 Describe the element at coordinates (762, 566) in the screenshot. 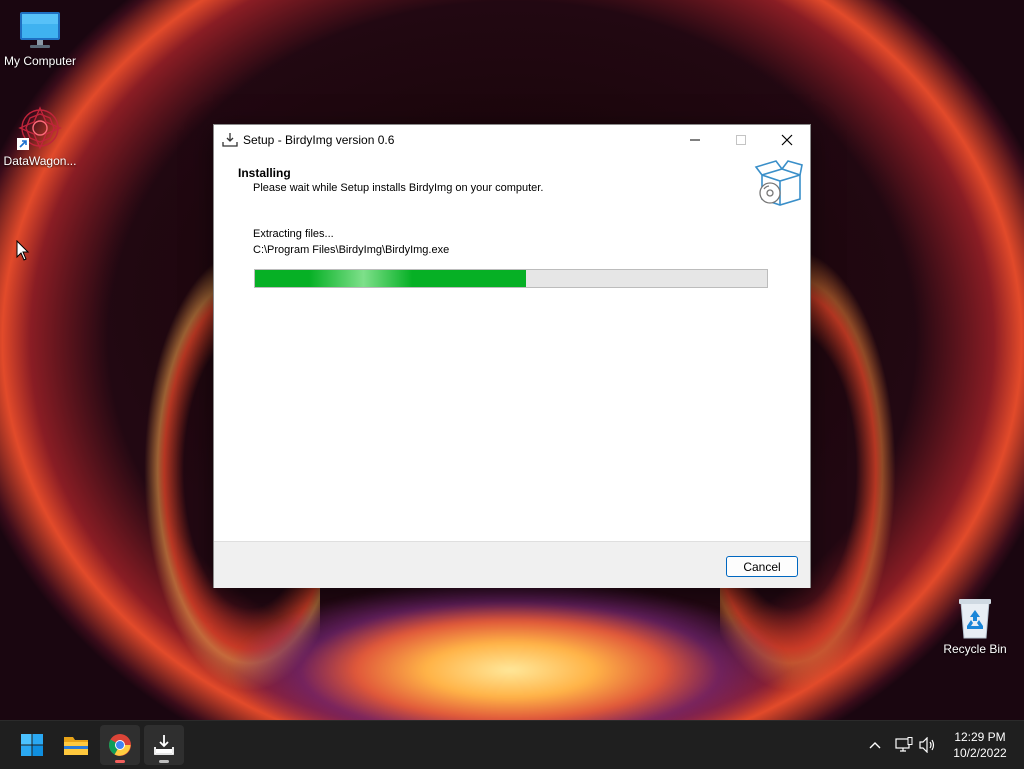

I see `cancel-button: Cancel` at that location.